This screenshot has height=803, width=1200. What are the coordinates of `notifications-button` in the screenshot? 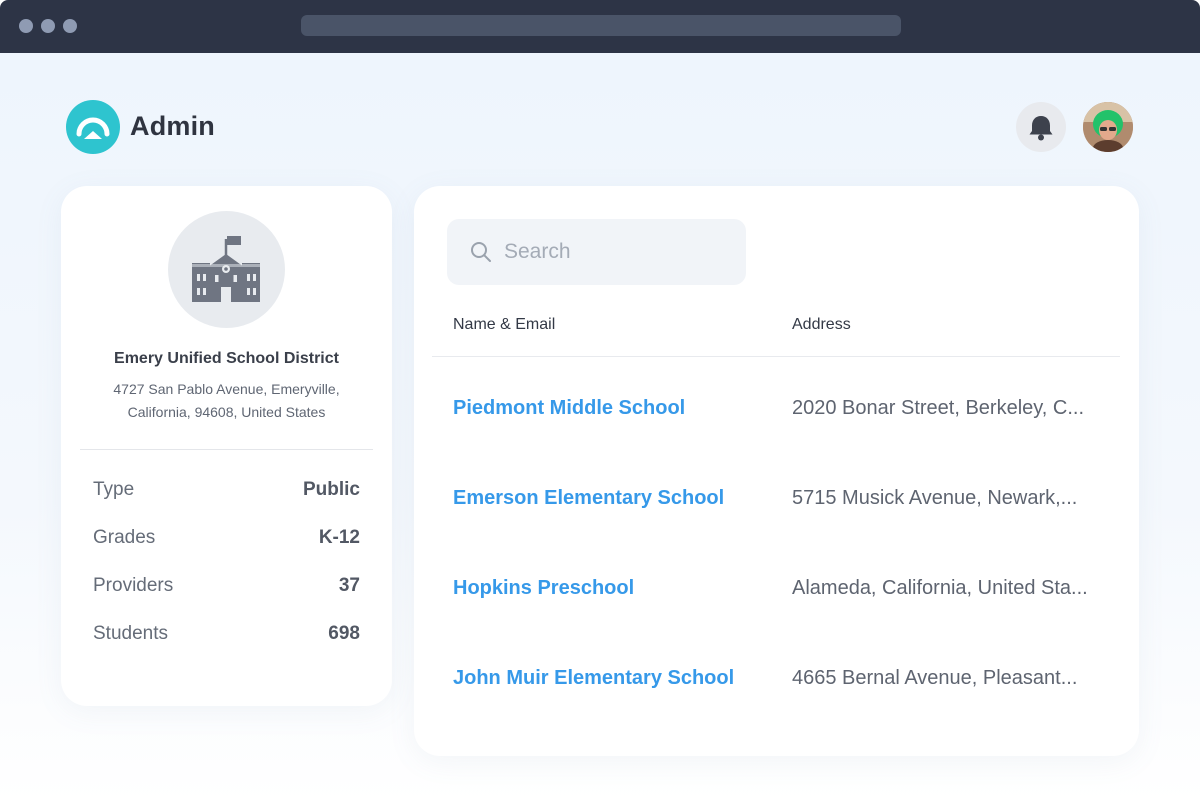 It's located at (1041, 127).